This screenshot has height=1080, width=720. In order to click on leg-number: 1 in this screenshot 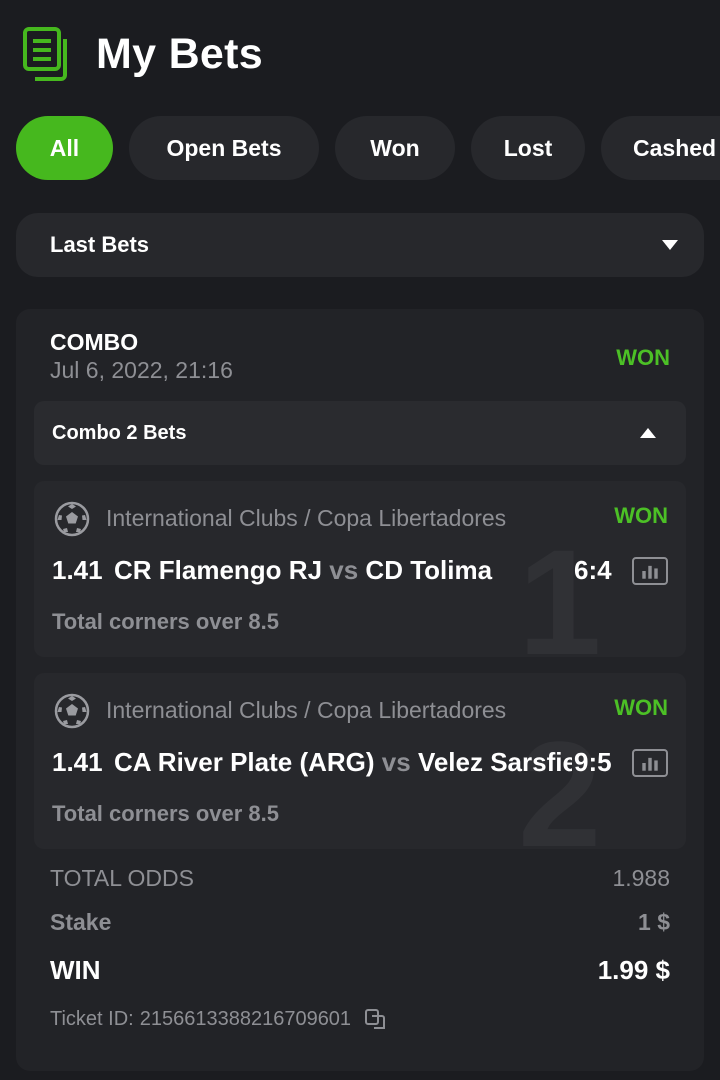, I will do `click(560, 587)`.